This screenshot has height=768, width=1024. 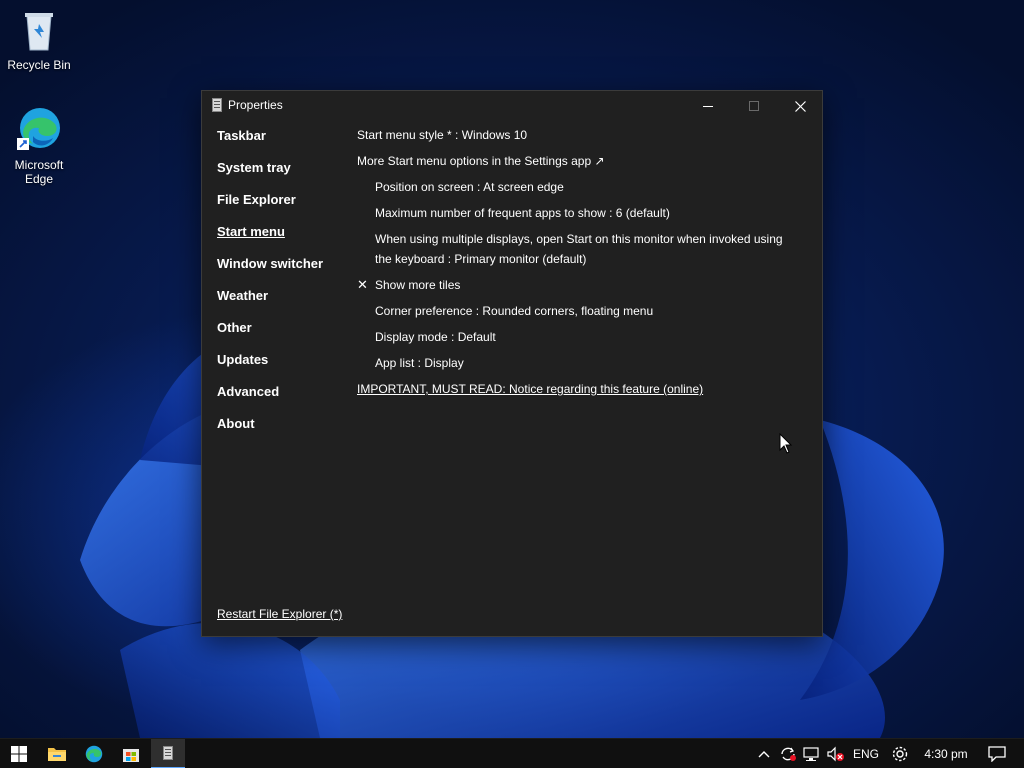 I want to click on start-button, so click(x=19, y=753).